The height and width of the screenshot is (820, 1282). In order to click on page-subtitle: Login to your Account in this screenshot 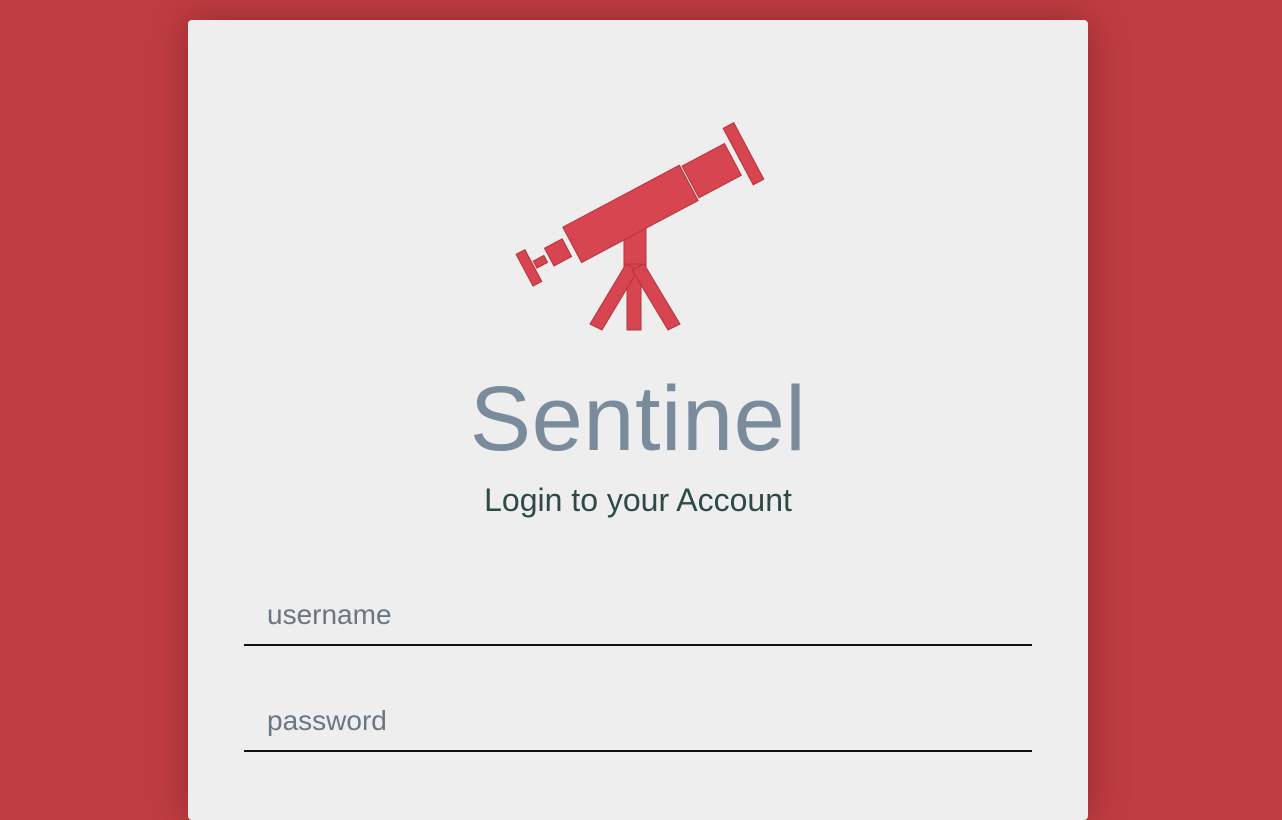, I will do `click(638, 500)`.